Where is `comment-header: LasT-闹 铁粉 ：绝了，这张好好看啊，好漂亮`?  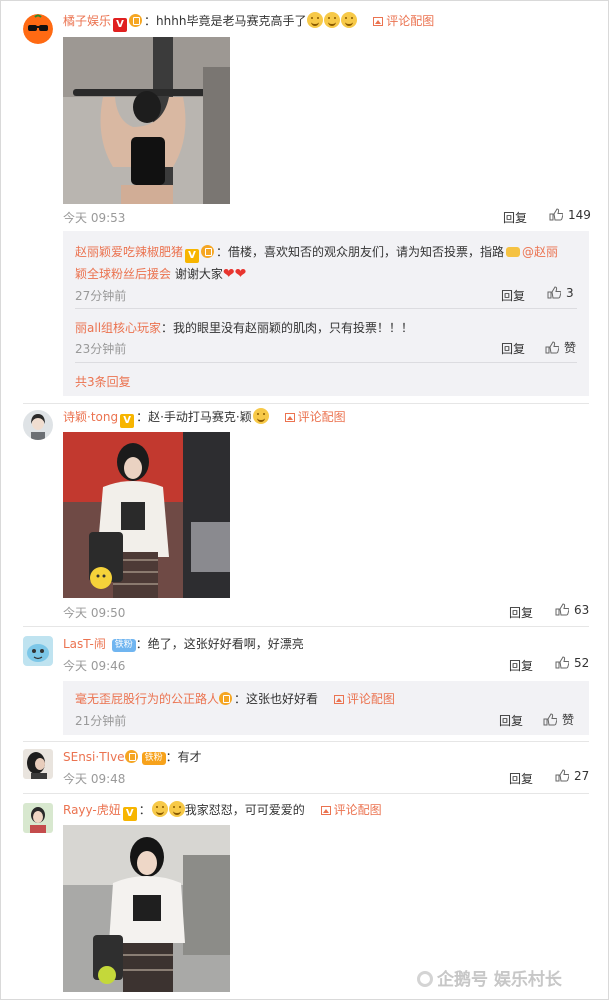
comment-header: LasT-闹 铁粉 ：绝了，这张好好看啊，好漂亮 is located at coordinates (183, 643).